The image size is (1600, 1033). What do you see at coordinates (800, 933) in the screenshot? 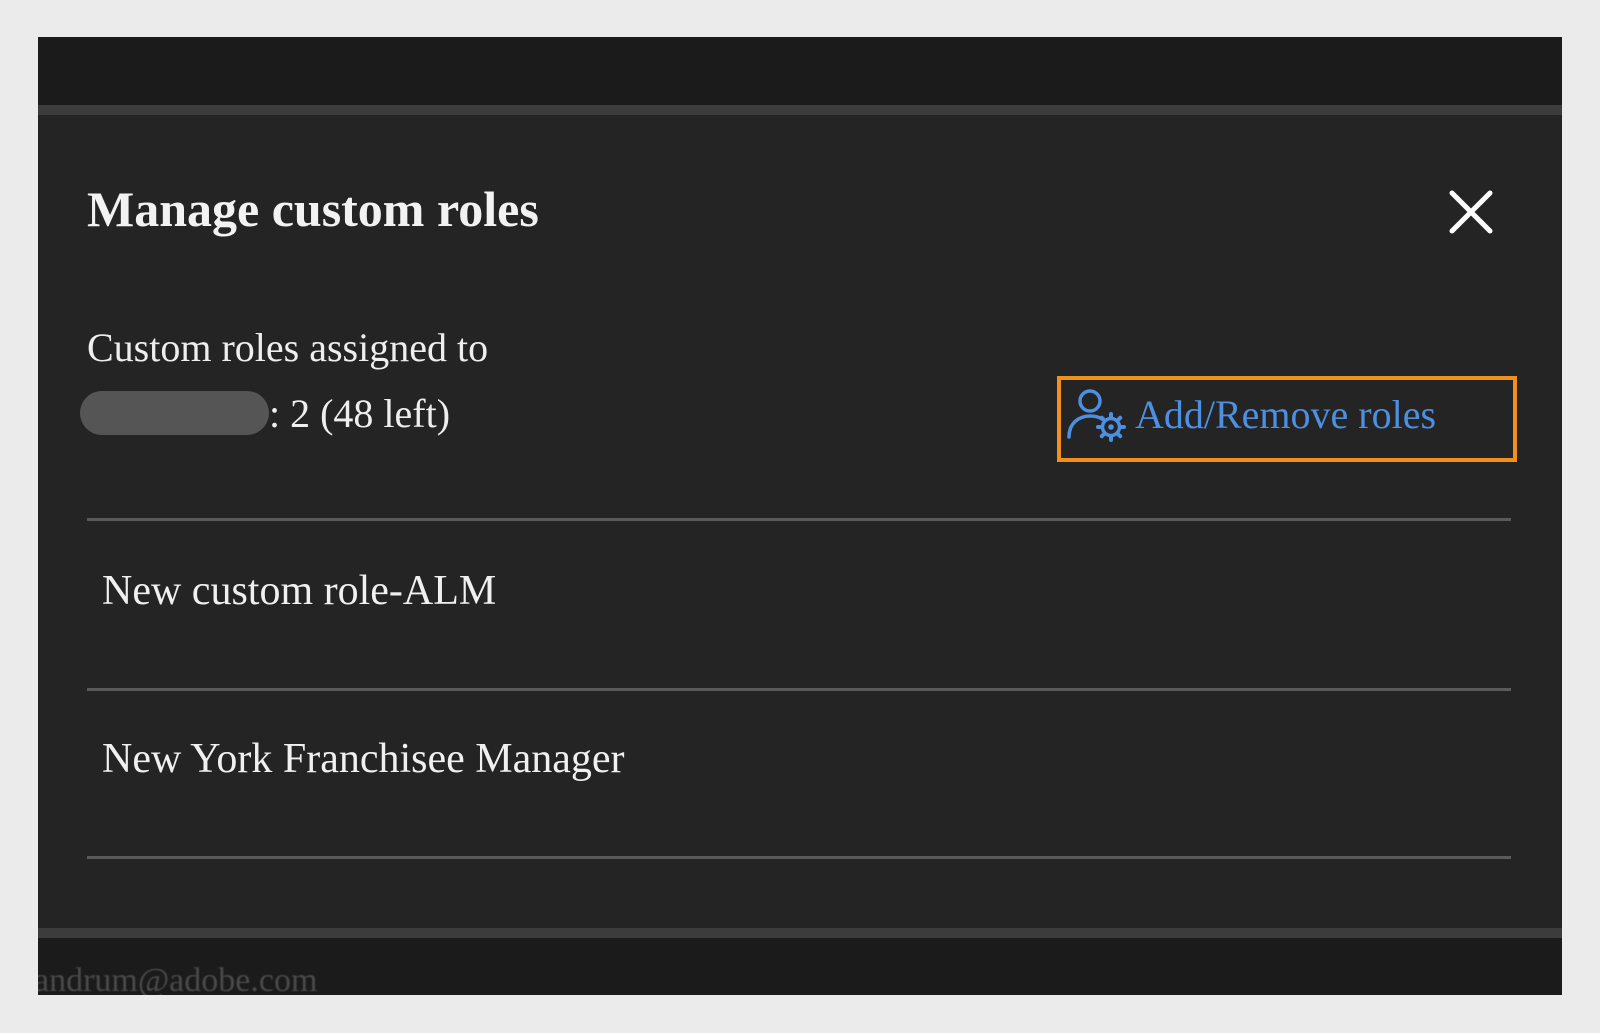
I see `panel-border-bottom` at bounding box center [800, 933].